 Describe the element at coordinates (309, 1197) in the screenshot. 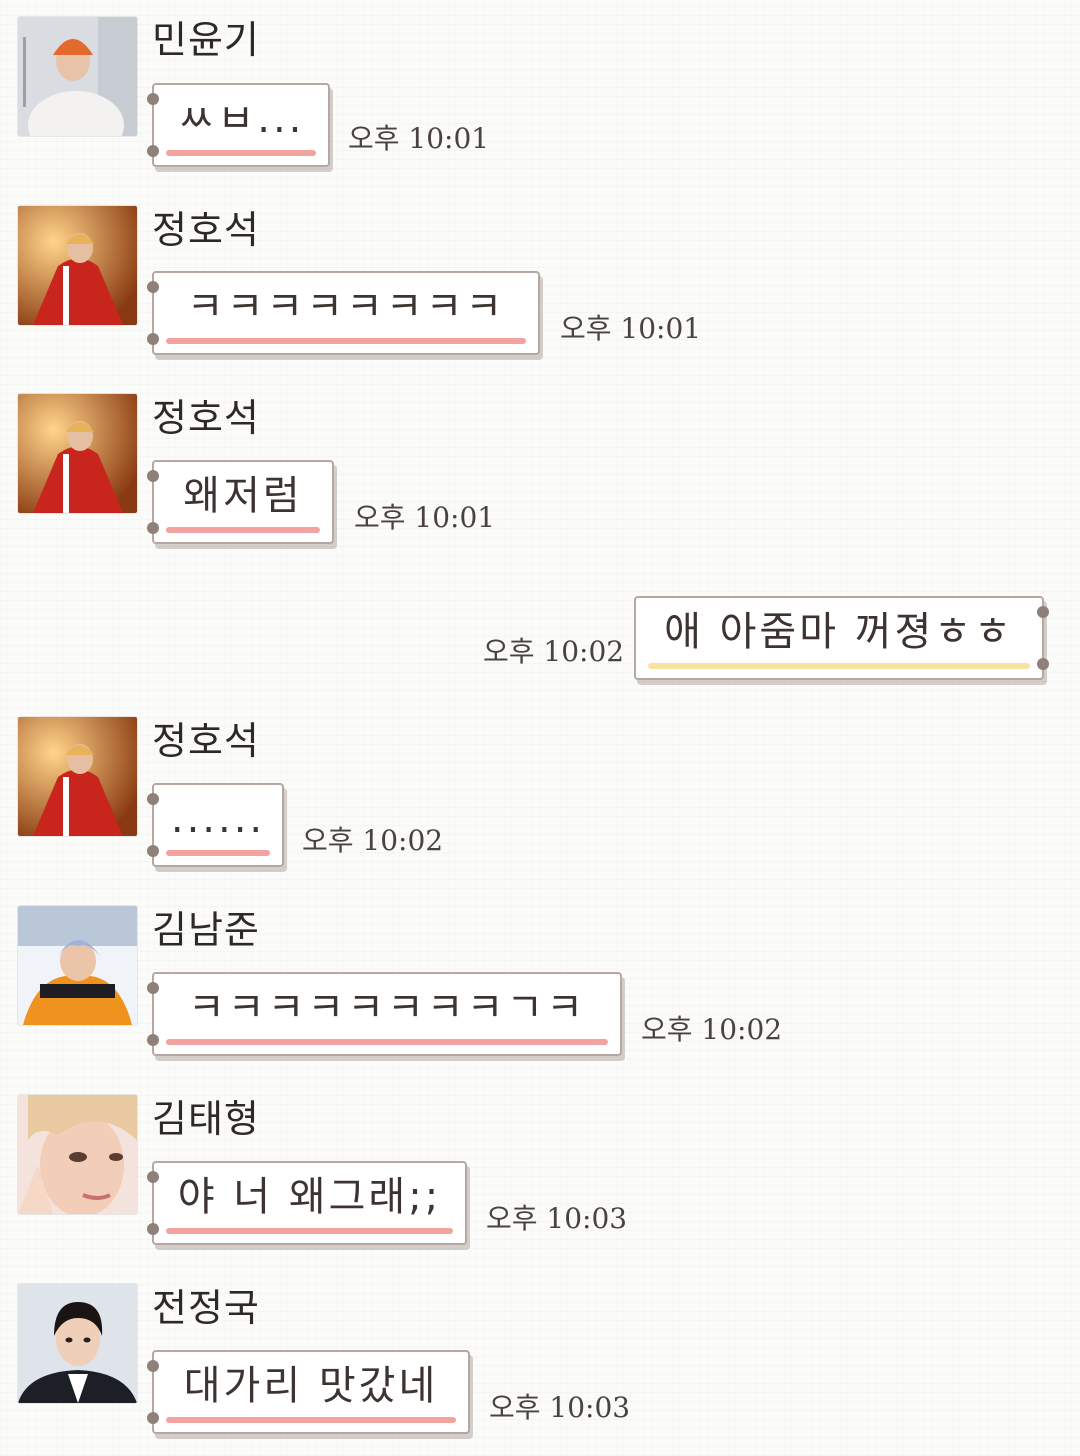

I see `message-text: 야 너 왜그래;;` at that location.